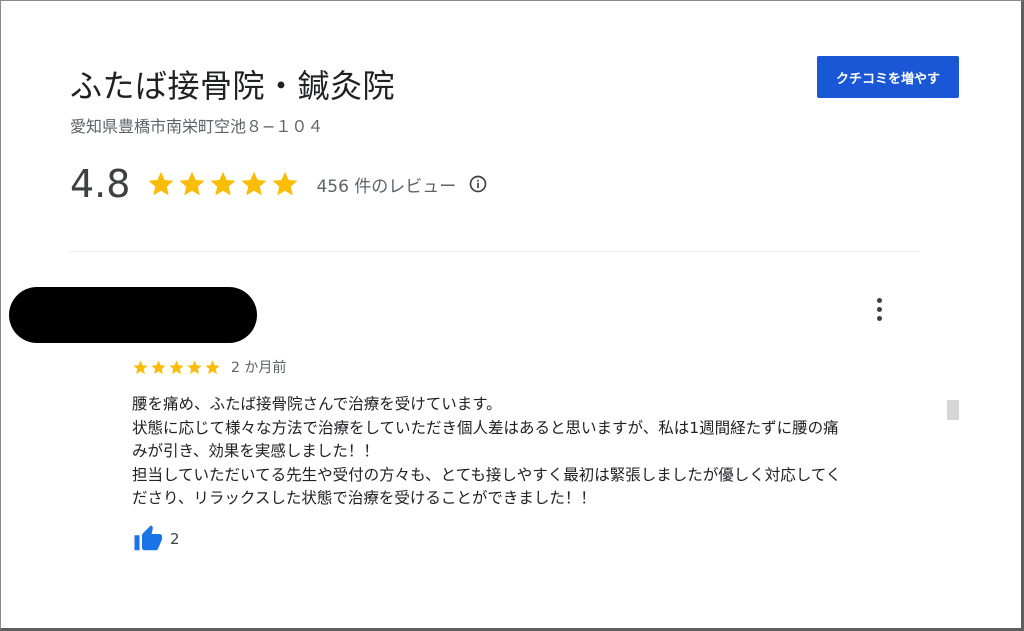 The image size is (1024, 631). I want to click on rating-stars, so click(223, 184).